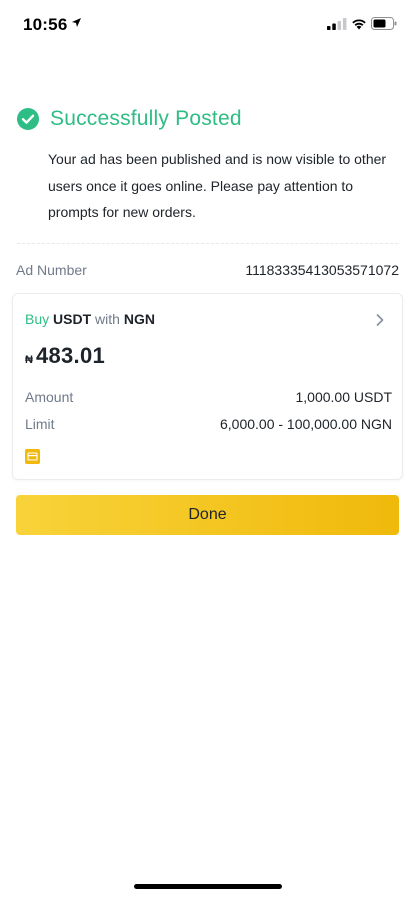 This screenshot has height=898, width=415. I want to click on amount-row: Amount 1,000.00 USDT, so click(208, 397).